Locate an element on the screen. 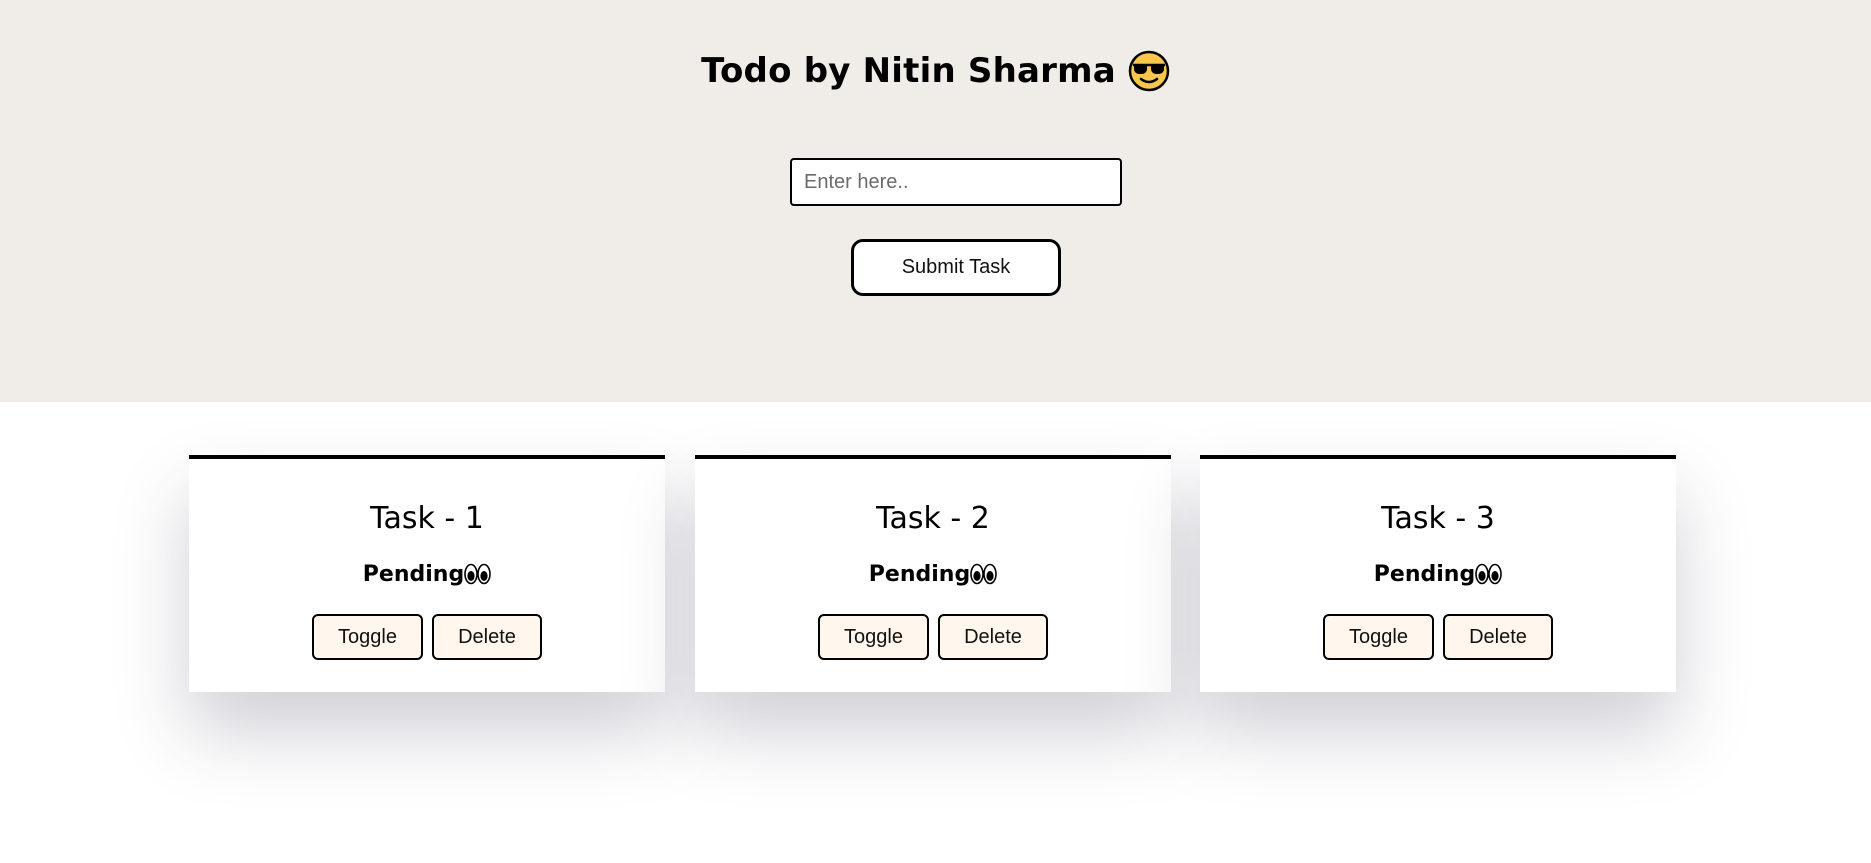  task-card: Task - 2 Pending Toggle Delete is located at coordinates (933, 573).